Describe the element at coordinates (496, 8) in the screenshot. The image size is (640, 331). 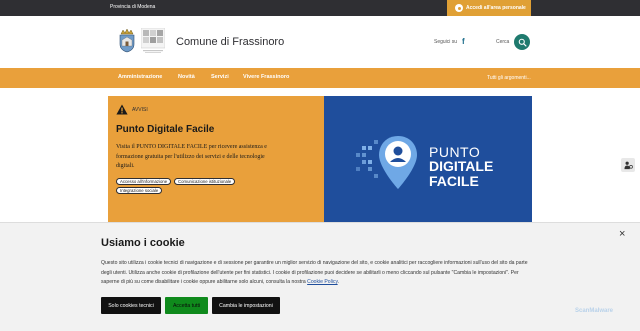
I see `login-label: Accedi all'area personale` at that location.